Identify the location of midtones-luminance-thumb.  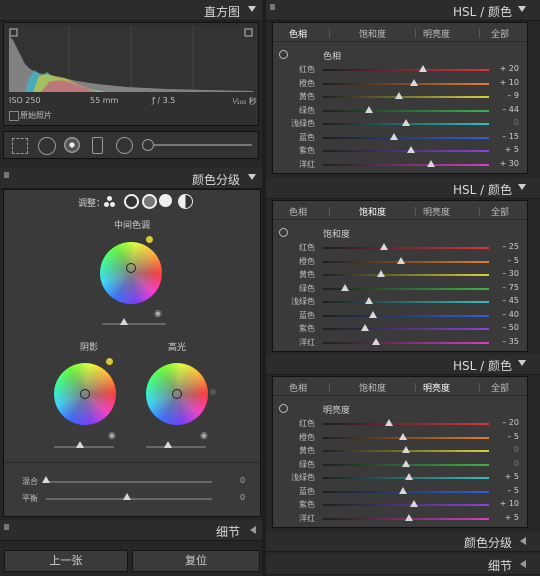
(124, 321).